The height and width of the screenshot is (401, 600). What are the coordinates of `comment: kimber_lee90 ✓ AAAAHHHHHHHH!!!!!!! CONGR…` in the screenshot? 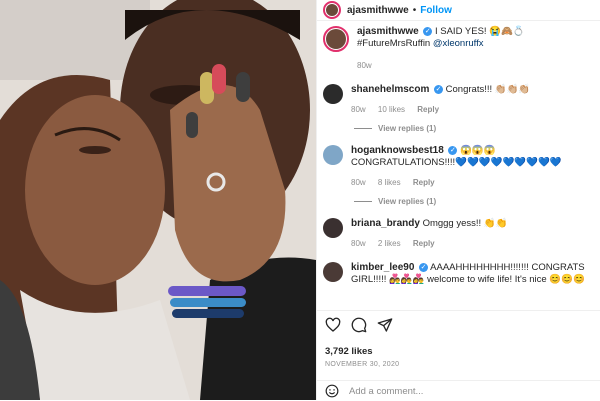 It's located at (458, 274).